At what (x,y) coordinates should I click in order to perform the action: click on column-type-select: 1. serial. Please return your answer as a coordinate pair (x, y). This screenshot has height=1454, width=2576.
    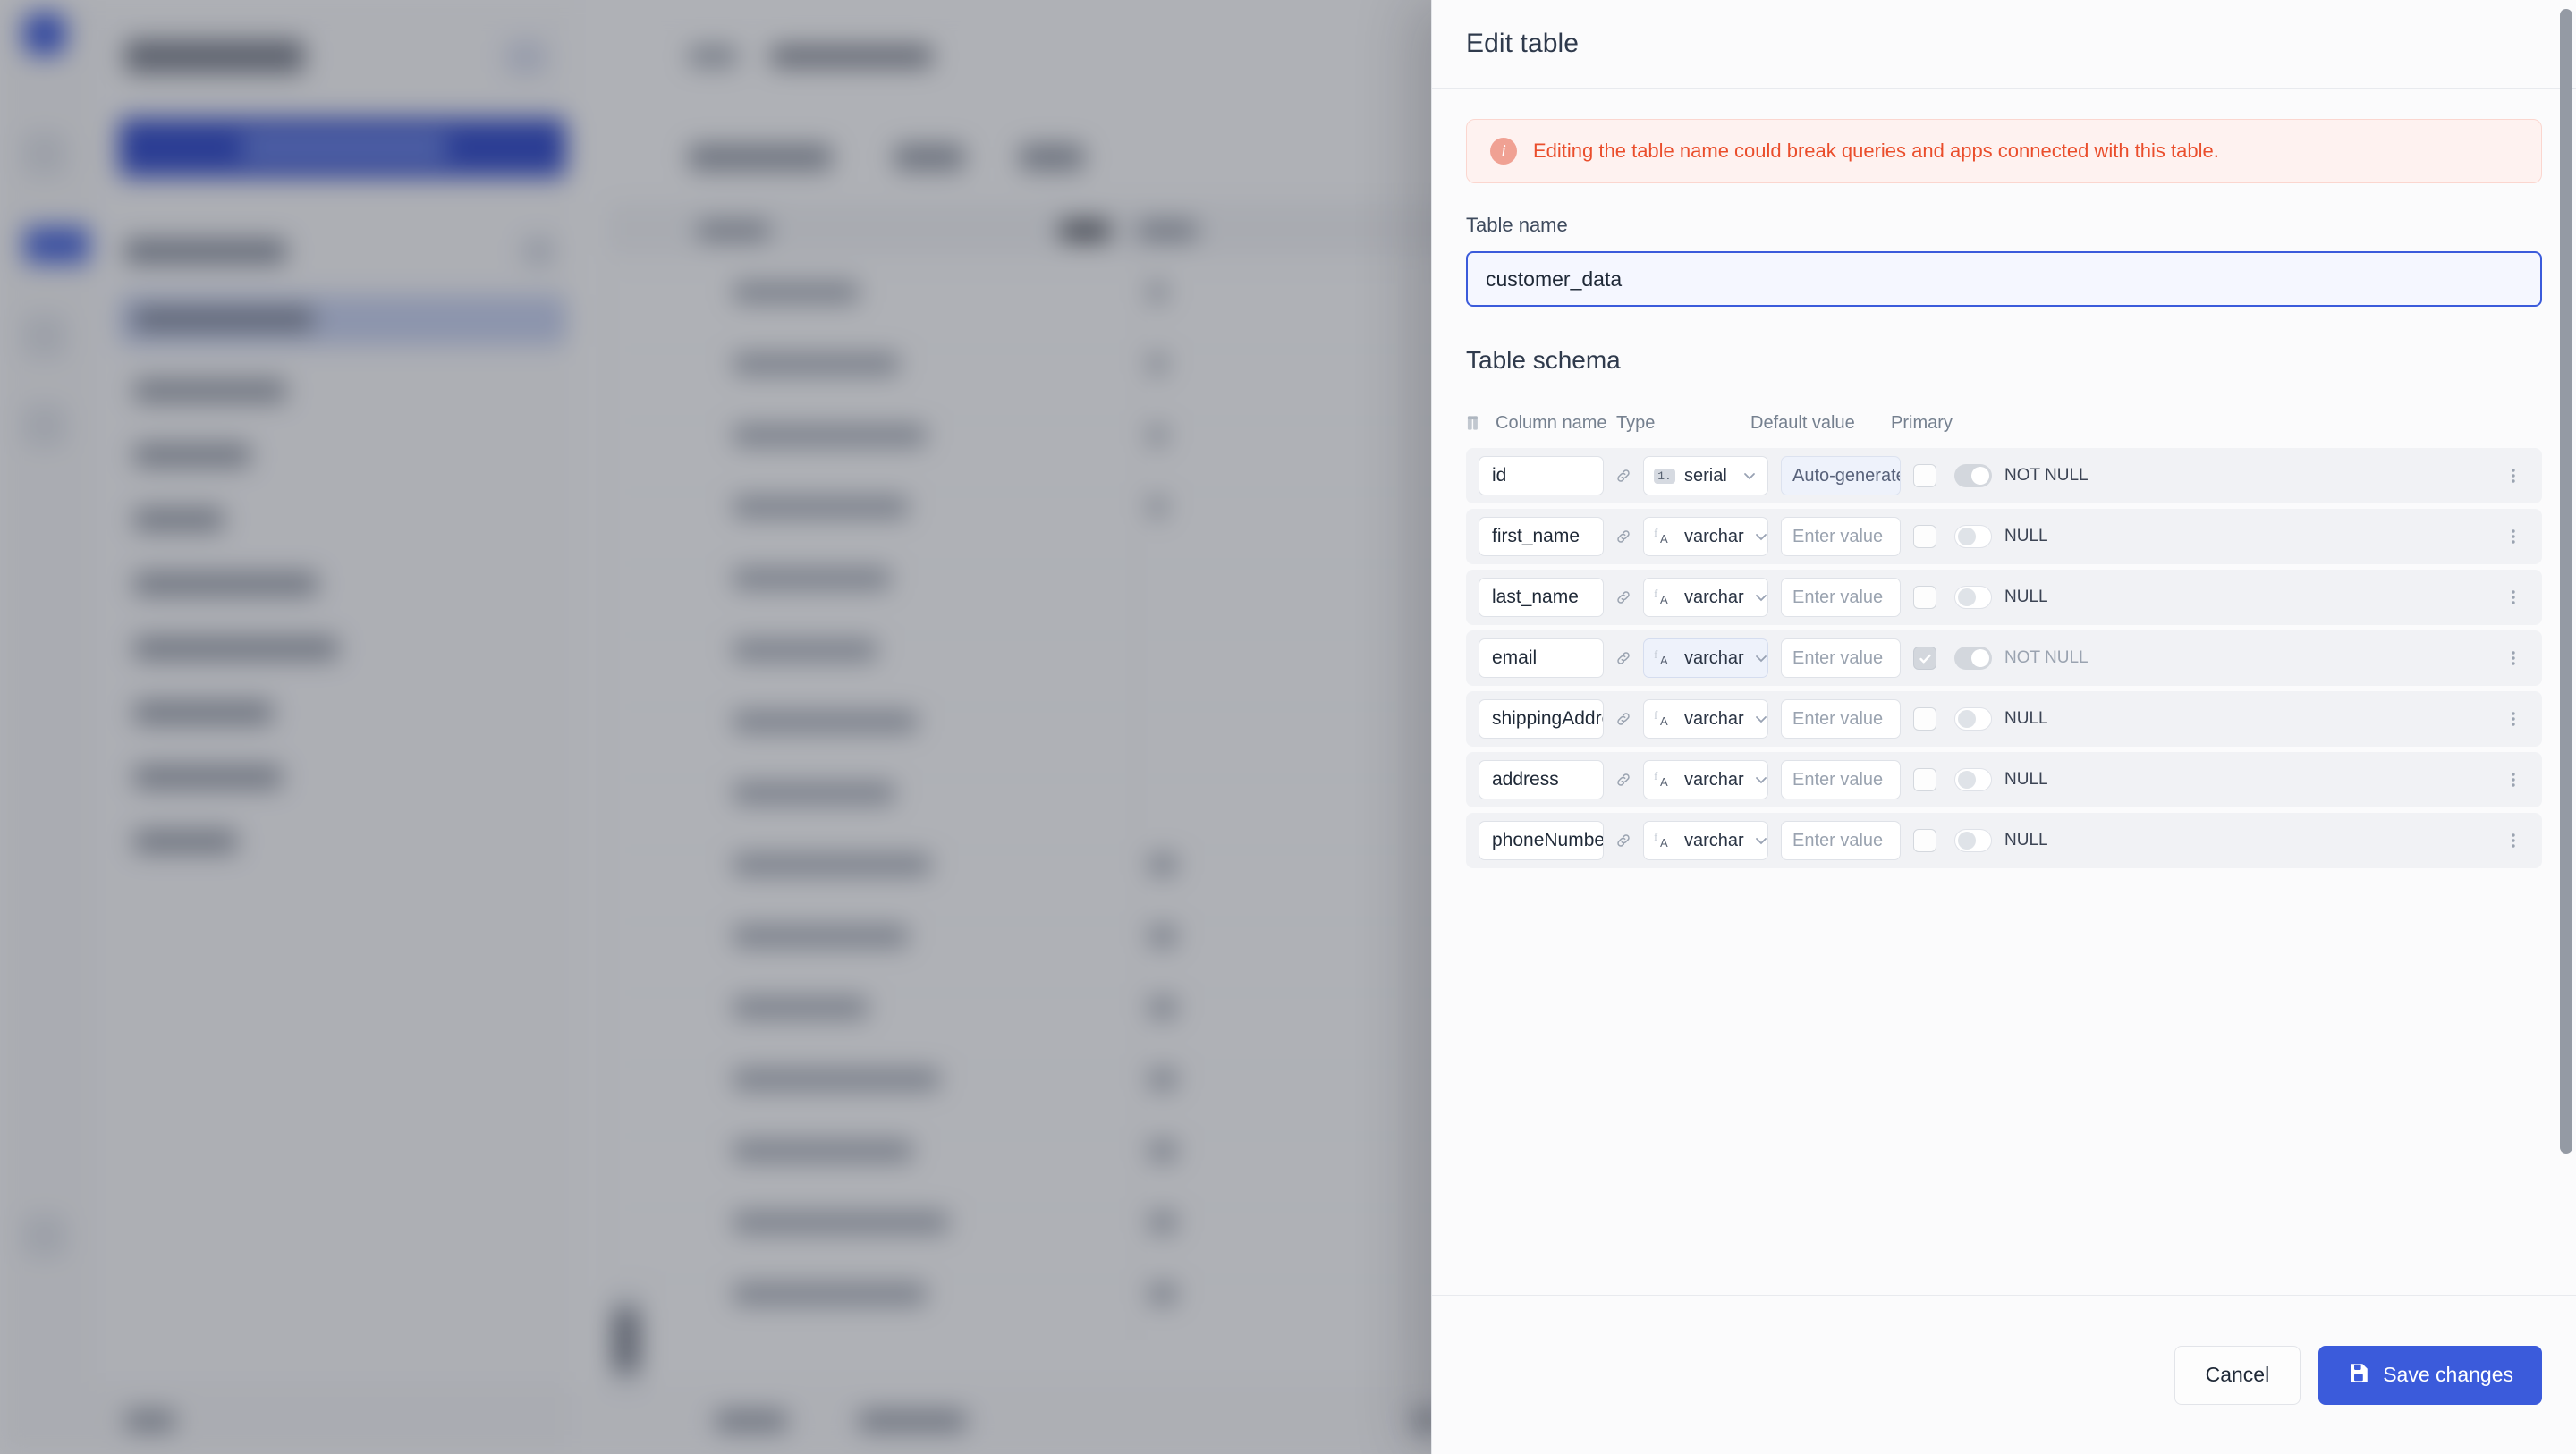
    Looking at the image, I should click on (1705, 475).